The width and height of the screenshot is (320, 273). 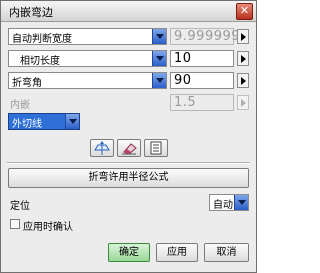 What do you see at coordinates (202, 80) in the screenshot?
I see `angle-value-field: 90` at bounding box center [202, 80].